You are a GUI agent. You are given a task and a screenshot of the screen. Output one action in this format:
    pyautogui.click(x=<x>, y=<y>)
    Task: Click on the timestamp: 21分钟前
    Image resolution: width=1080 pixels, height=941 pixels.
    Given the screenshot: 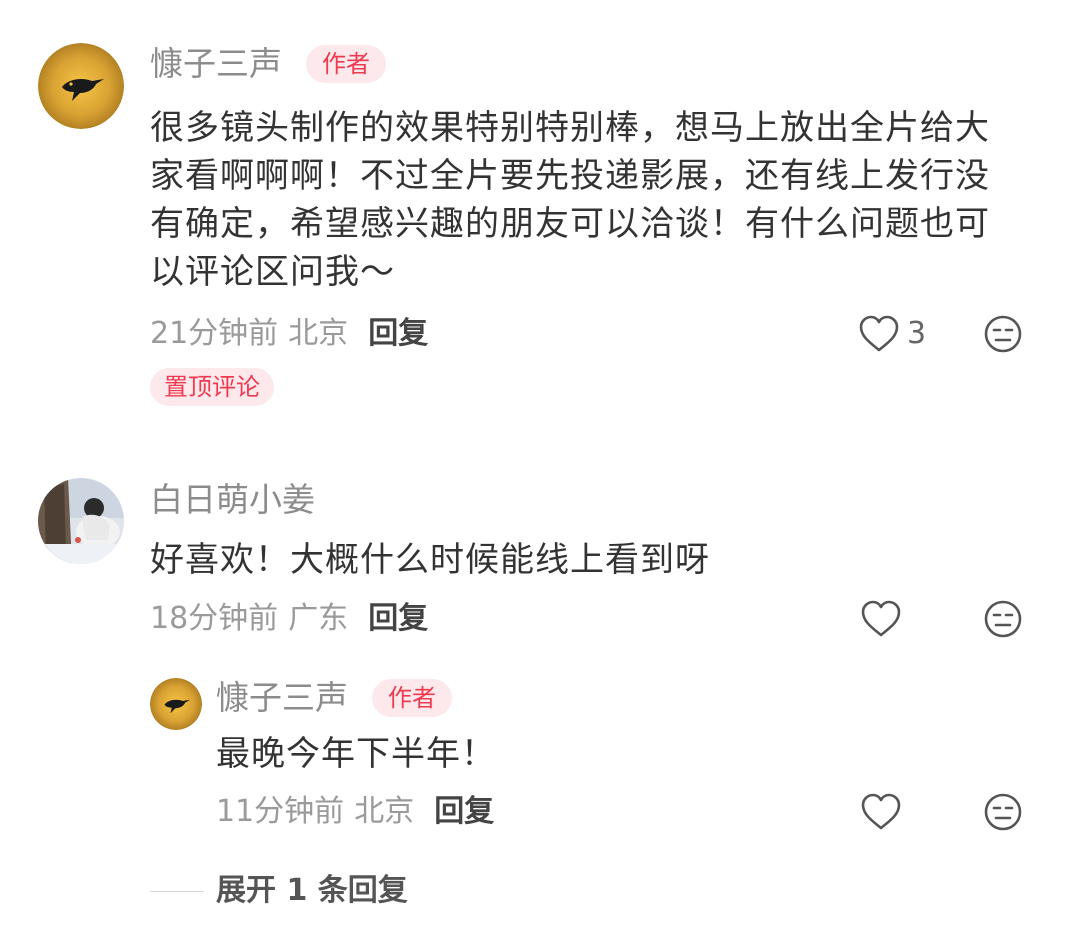 What is the action you would take?
    pyautogui.click(x=214, y=333)
    